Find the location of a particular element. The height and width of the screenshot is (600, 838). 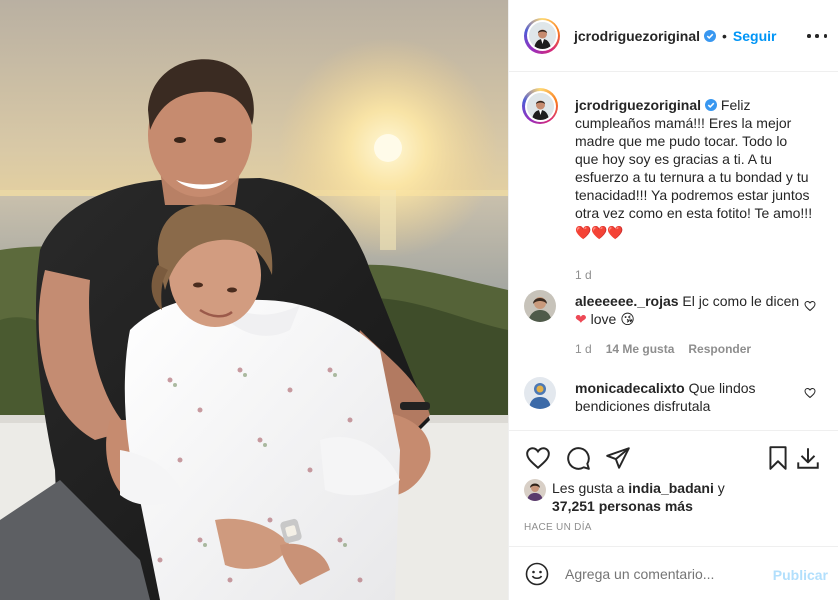

reply-button: Responder is located at coordinates (719, 349).